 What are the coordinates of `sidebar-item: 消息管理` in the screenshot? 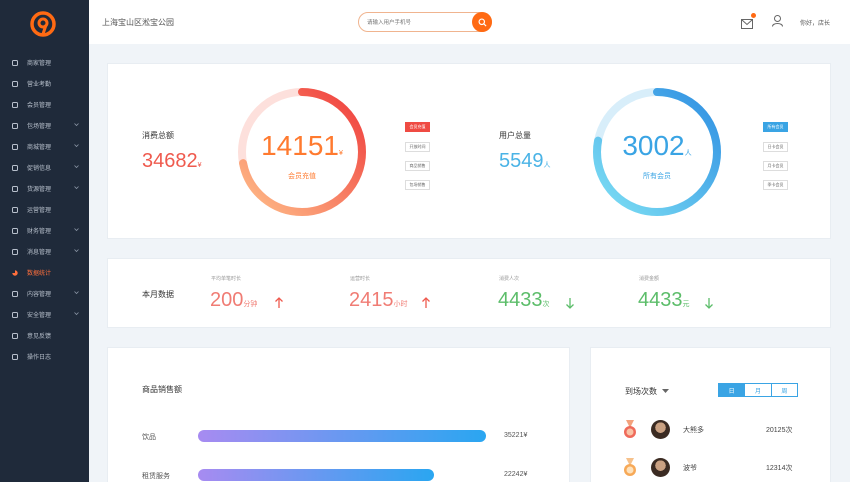 It's located at (44, 251).